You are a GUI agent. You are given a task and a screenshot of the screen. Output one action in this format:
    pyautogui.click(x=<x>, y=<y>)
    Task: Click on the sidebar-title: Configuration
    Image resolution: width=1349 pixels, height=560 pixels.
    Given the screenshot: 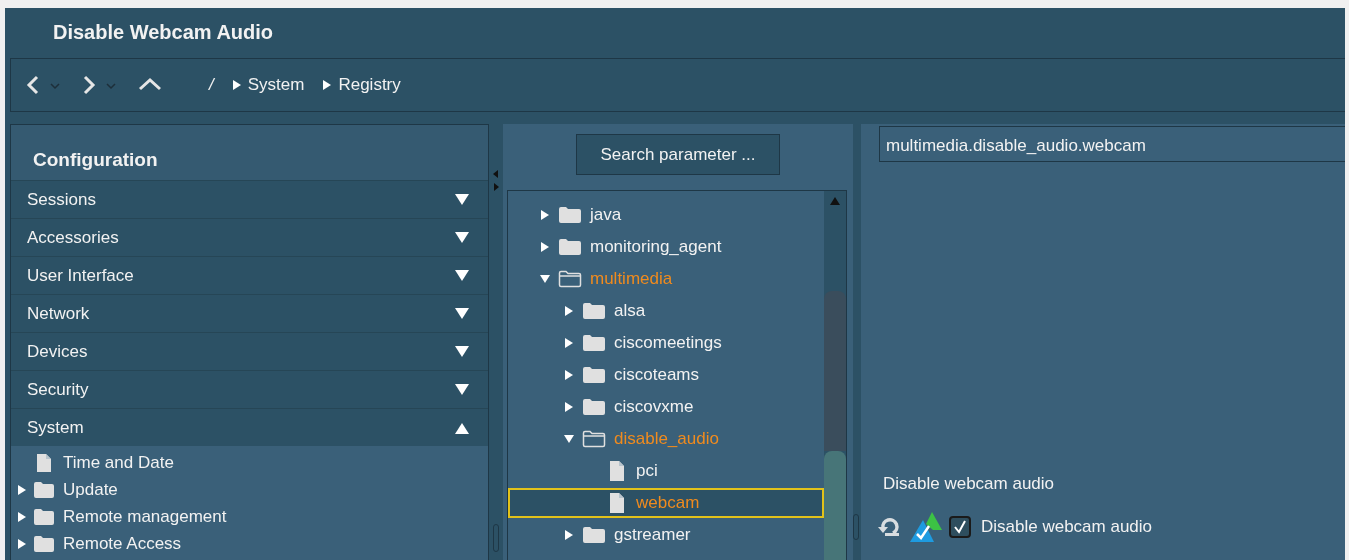 What is the action you would take?
    pyautogui.click(x=249, y=152)
    